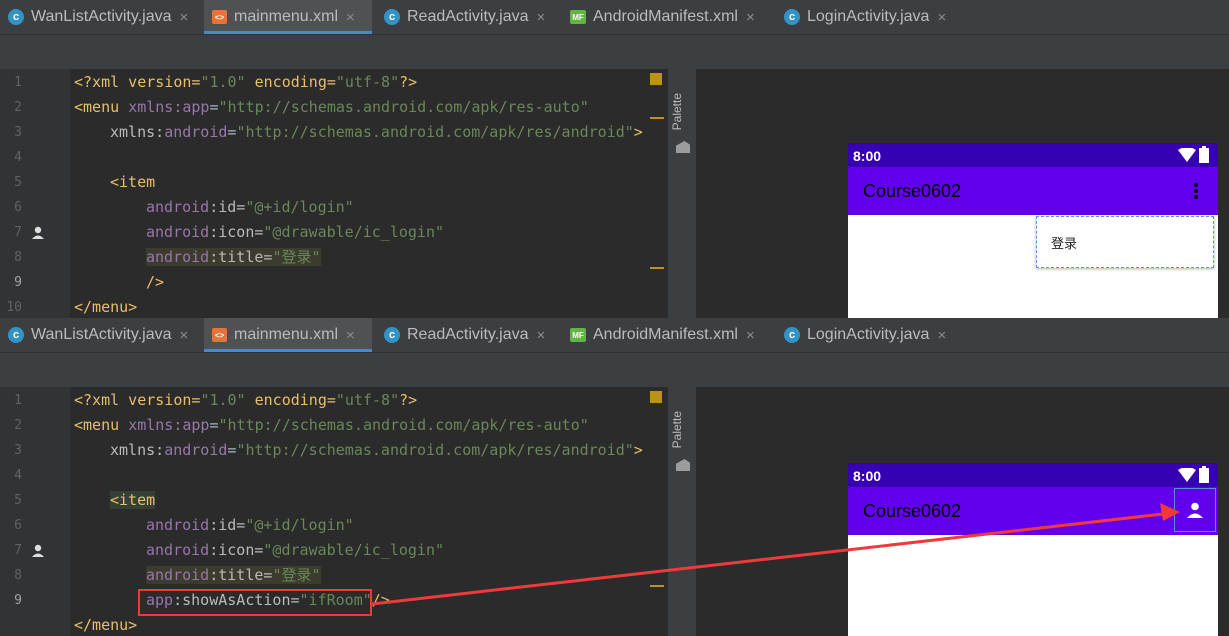 This screenshot has width=1229, height=636. What do you see at coordinates (867, 156) in the screenshot?
I see `status-time: 8:00` at bounding box center [867, 156].